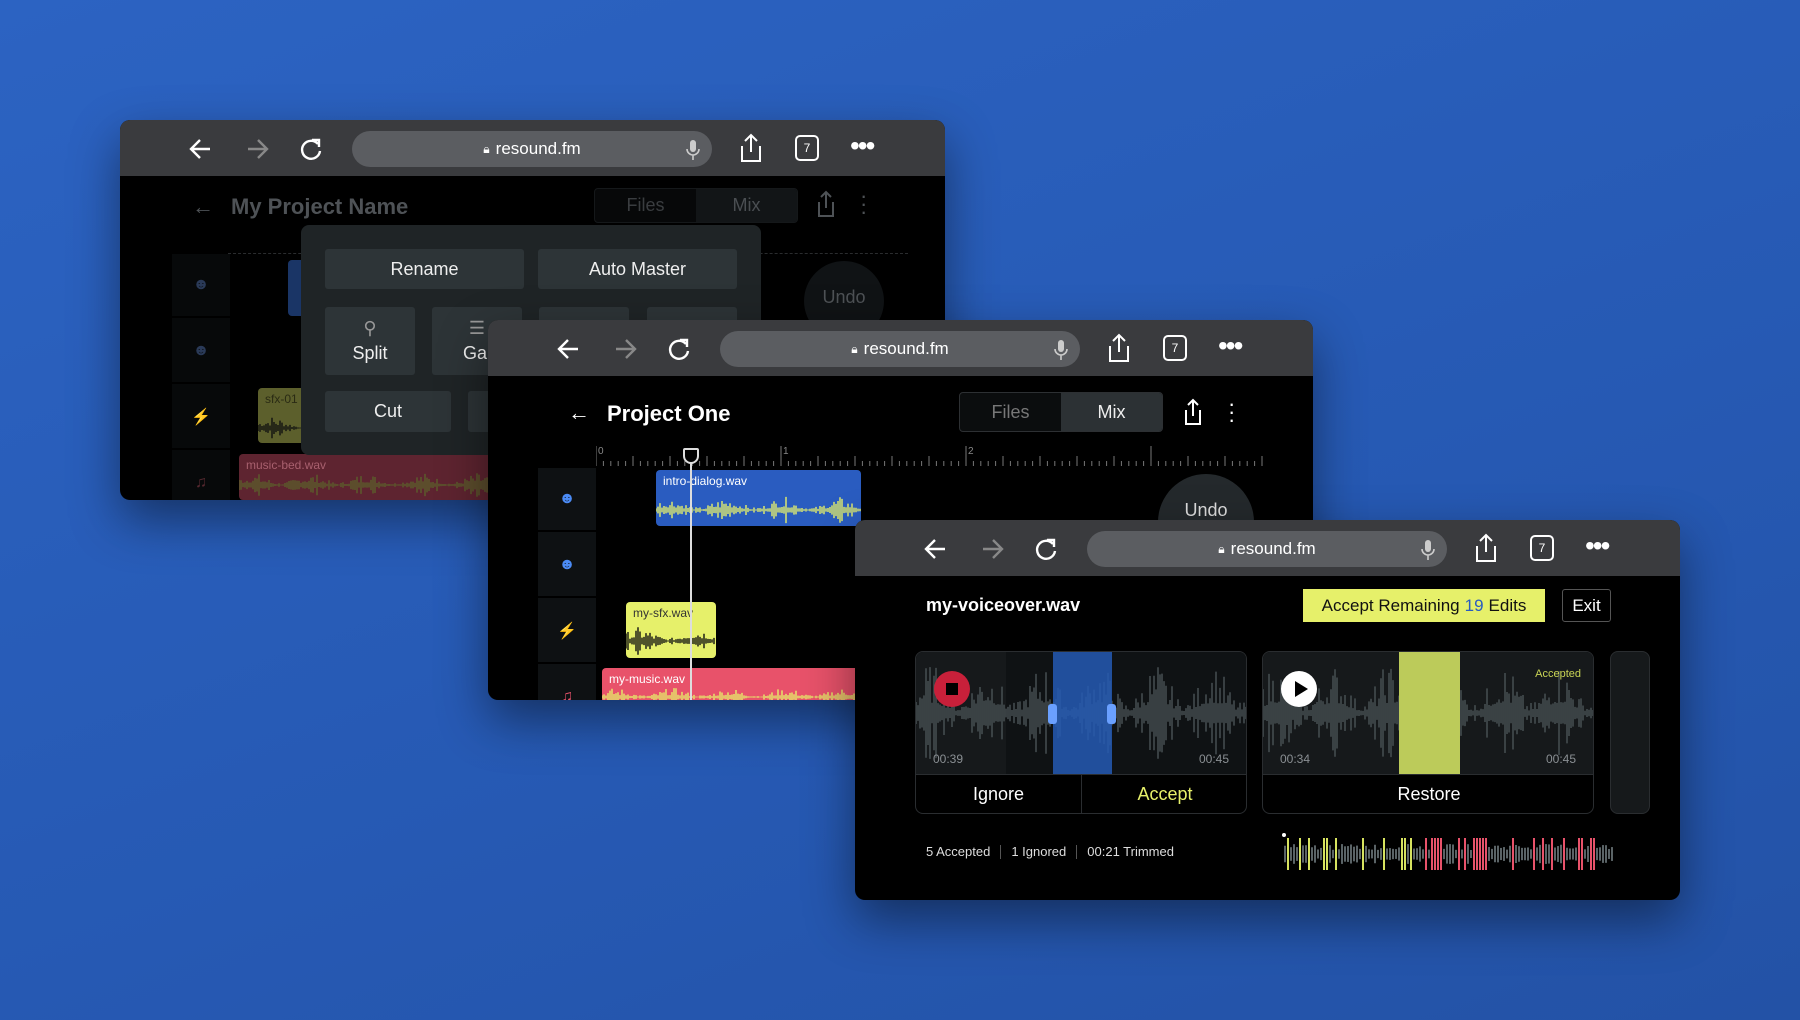  What do you see at coordinates (281, 399) in the screenshot?
I see `clip-label: sfx-01` at bounding box center [281, 399].